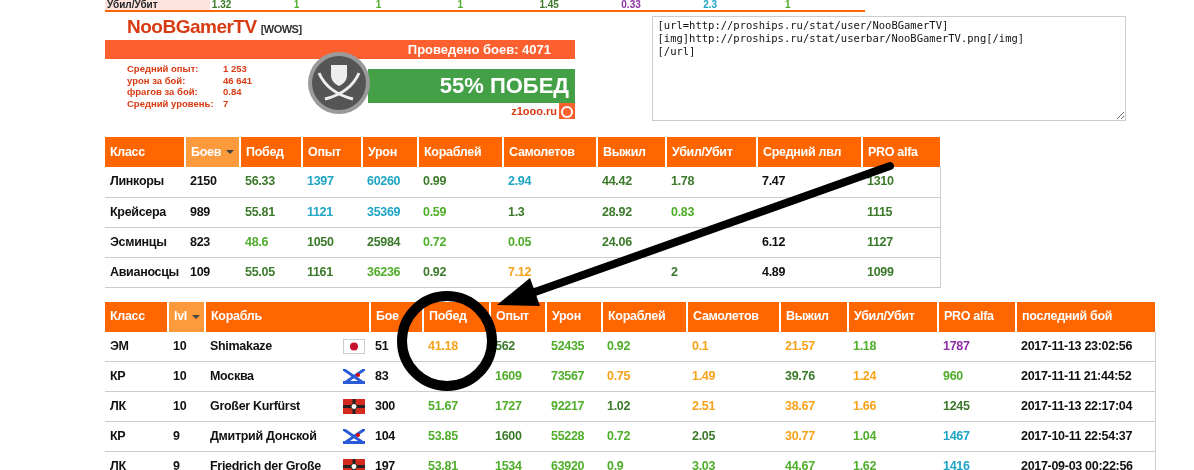 The image size is (1194, 470). I want to click on table-cell: 1.04, so click(893, 436).